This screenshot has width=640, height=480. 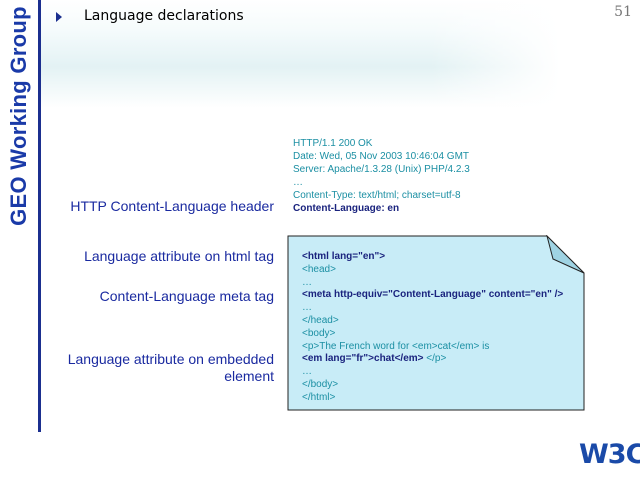 I want to click on label-embedded-line1: Language attribute on embedded, so click(x=170, y=359).